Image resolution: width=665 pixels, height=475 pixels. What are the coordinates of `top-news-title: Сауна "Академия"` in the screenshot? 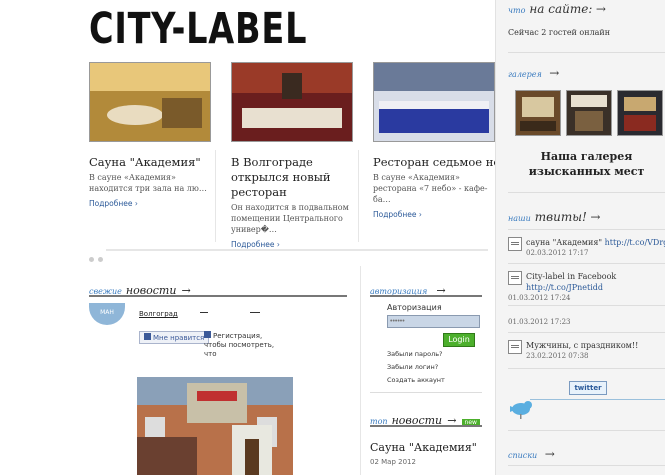 It's located at (423, 447).